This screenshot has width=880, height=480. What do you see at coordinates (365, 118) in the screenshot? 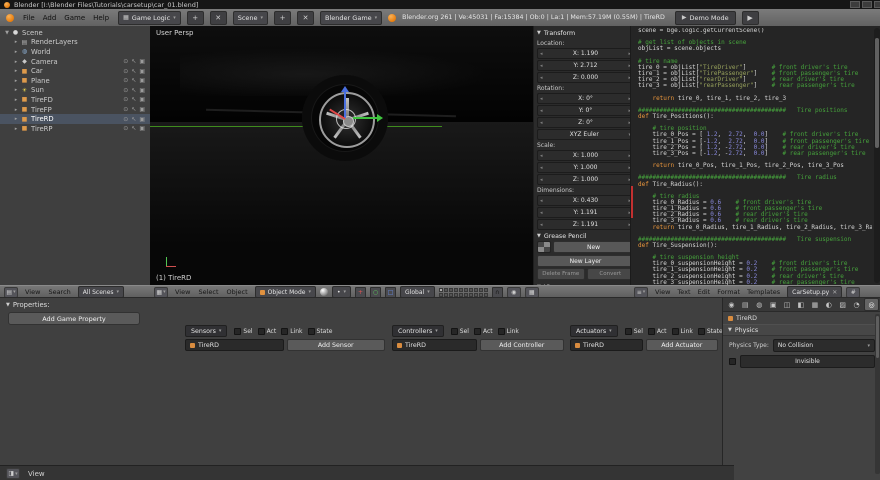
I see `manipulator-y-axis` at bounding box center [365, 118].